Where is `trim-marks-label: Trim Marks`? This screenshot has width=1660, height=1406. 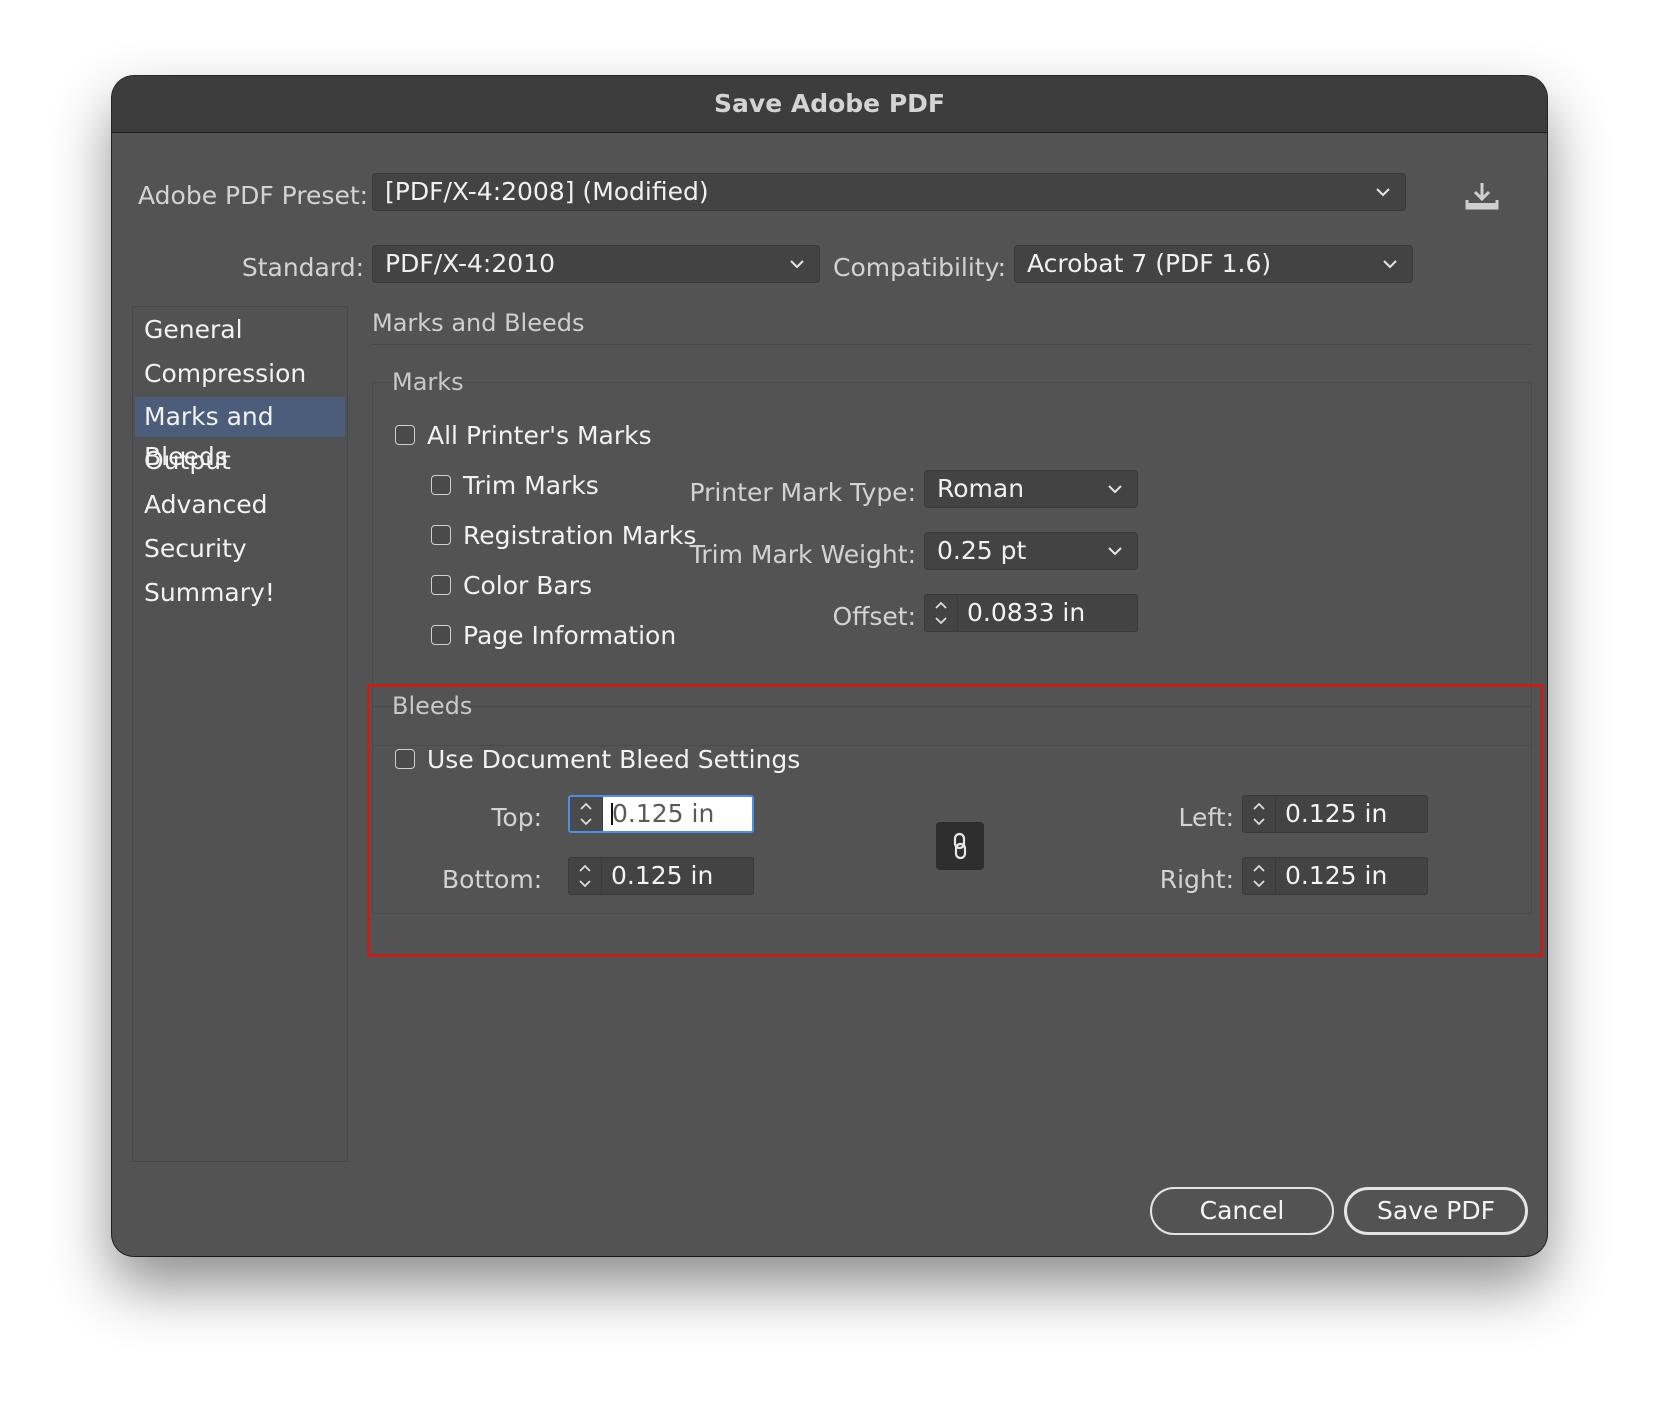
trim-marks-label: Trim Marks is located at coordinates (531, 485).